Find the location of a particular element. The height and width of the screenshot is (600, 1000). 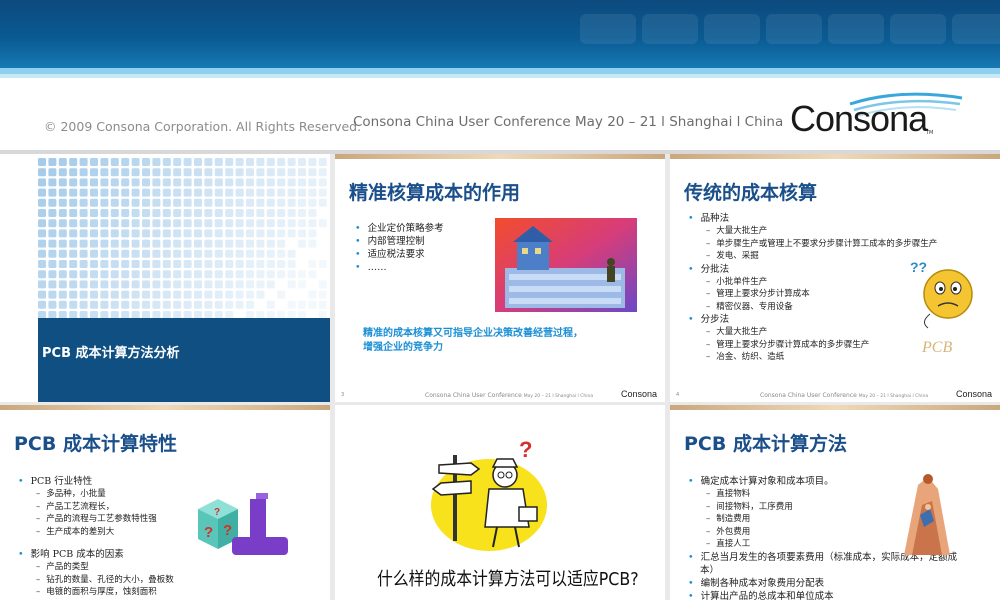

confused-man-signpost-image: ? is located at coordinates (492, 496).